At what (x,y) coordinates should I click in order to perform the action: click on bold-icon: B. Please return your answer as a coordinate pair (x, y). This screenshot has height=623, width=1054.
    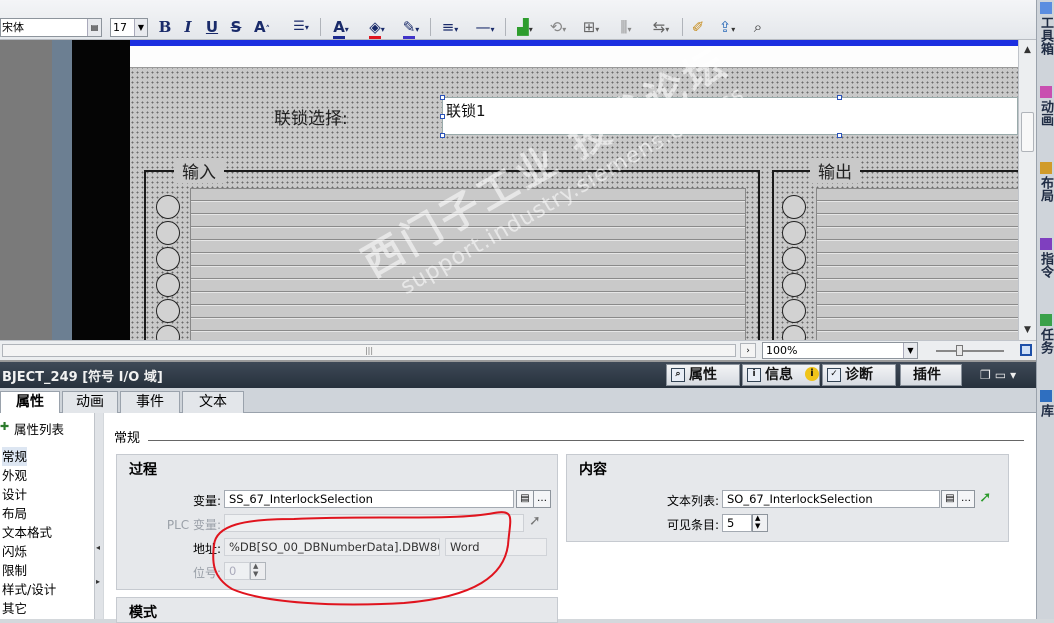
    Looking at the image, I should click on (165, 27).